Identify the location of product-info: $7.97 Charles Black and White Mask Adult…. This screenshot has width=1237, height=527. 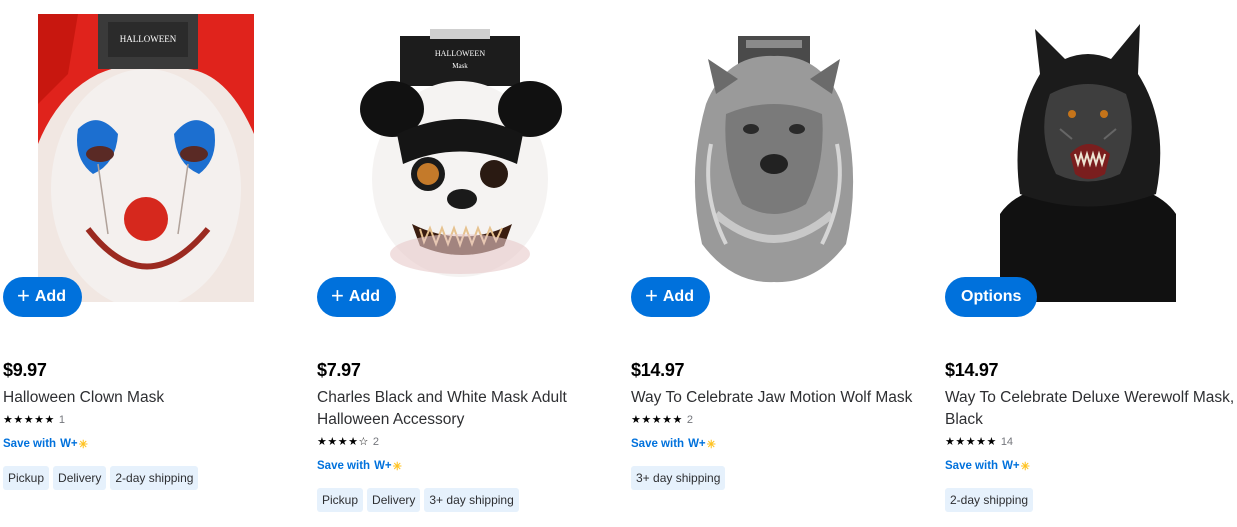
(464, 435).